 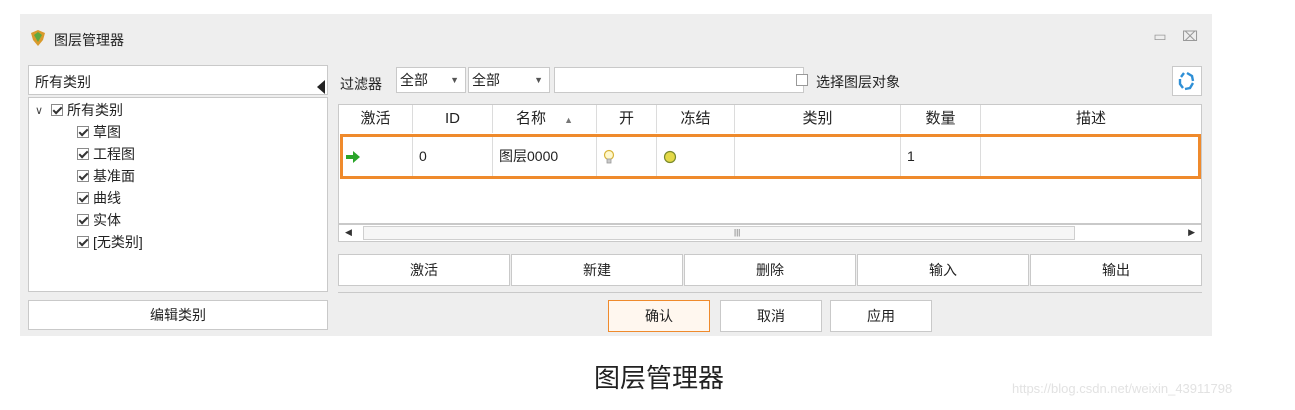 What do you see at coordinates (1160, 36) in the screenshot?
I see `restore-icon: ▭` at bounding box center [1160, 36].